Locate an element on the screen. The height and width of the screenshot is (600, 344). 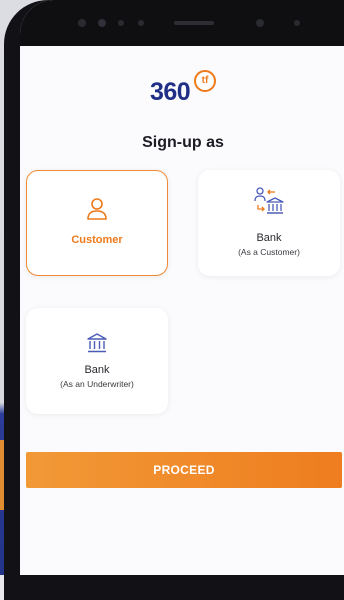
camera-icon is located at coordinates (260, 23).